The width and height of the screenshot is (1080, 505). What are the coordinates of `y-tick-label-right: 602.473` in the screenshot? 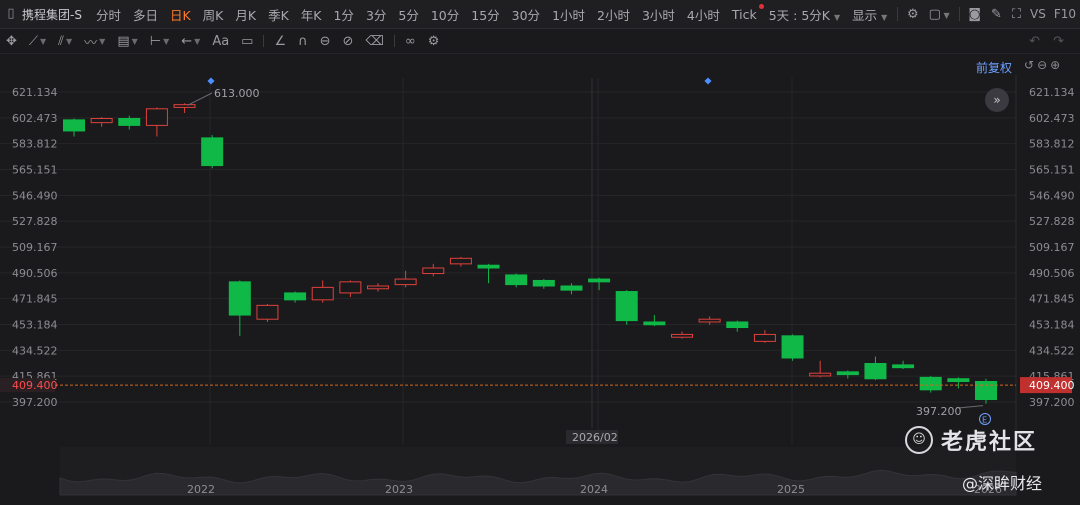 It's located at (1052, 118).